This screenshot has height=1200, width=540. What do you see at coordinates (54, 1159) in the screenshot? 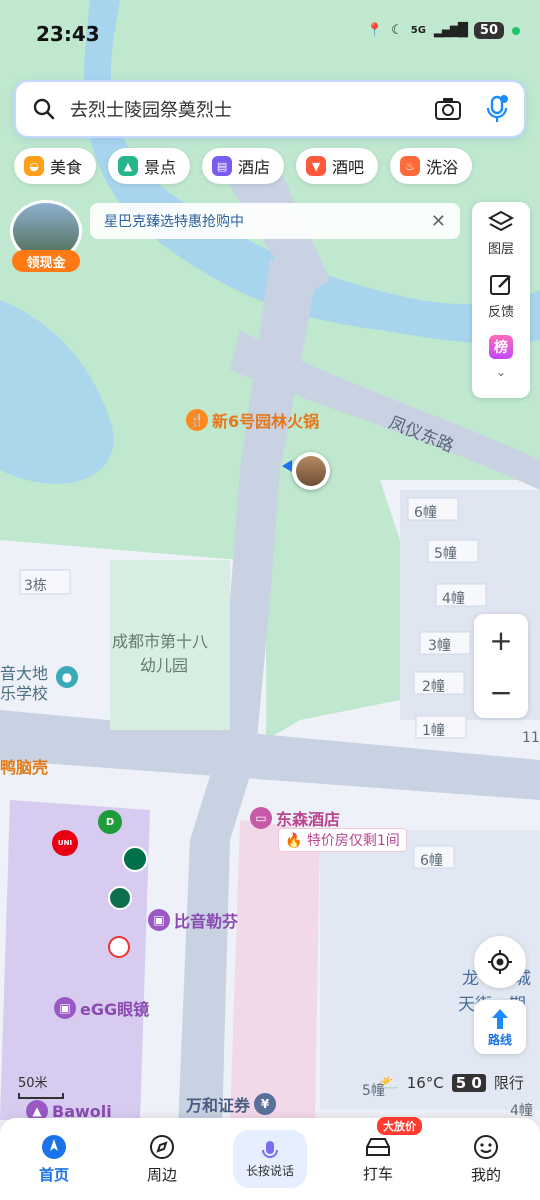
I see `nav-home: 首页` at bounding box center [54, 1159].